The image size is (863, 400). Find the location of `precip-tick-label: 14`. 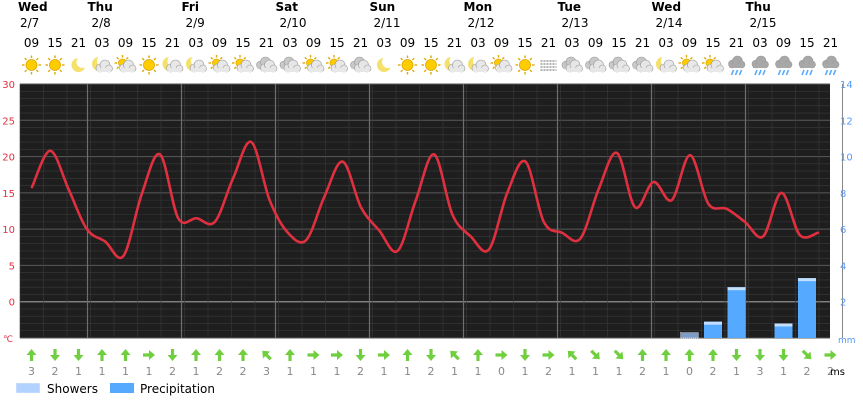

precip-tick-label: 14 is located at coordinates (846, 85).